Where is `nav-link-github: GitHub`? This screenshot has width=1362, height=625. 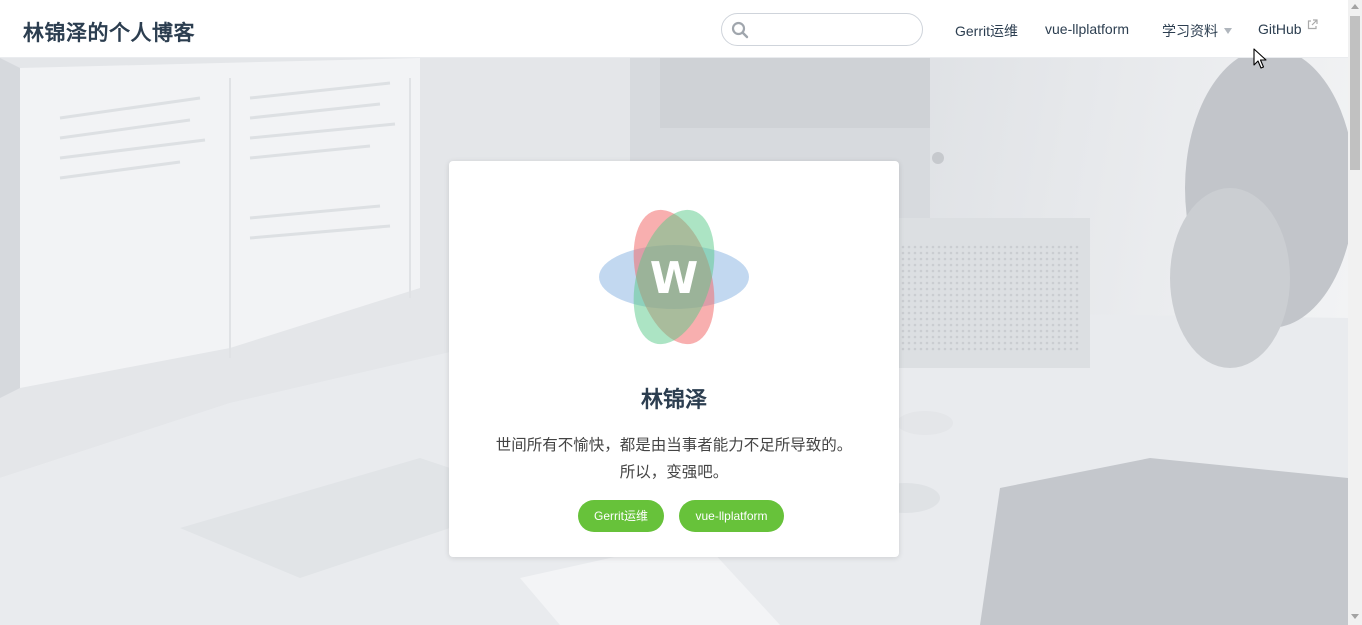
nav-link-github: GitHub is located at coordinates (1288, 28).